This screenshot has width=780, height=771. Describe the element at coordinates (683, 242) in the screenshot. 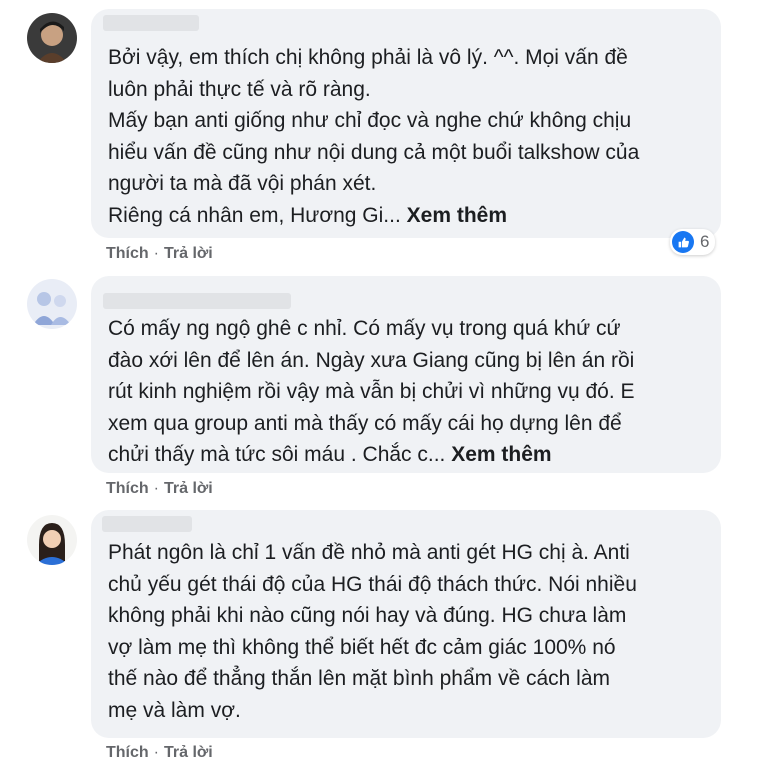

I see `like-reaction-icon` at that location.